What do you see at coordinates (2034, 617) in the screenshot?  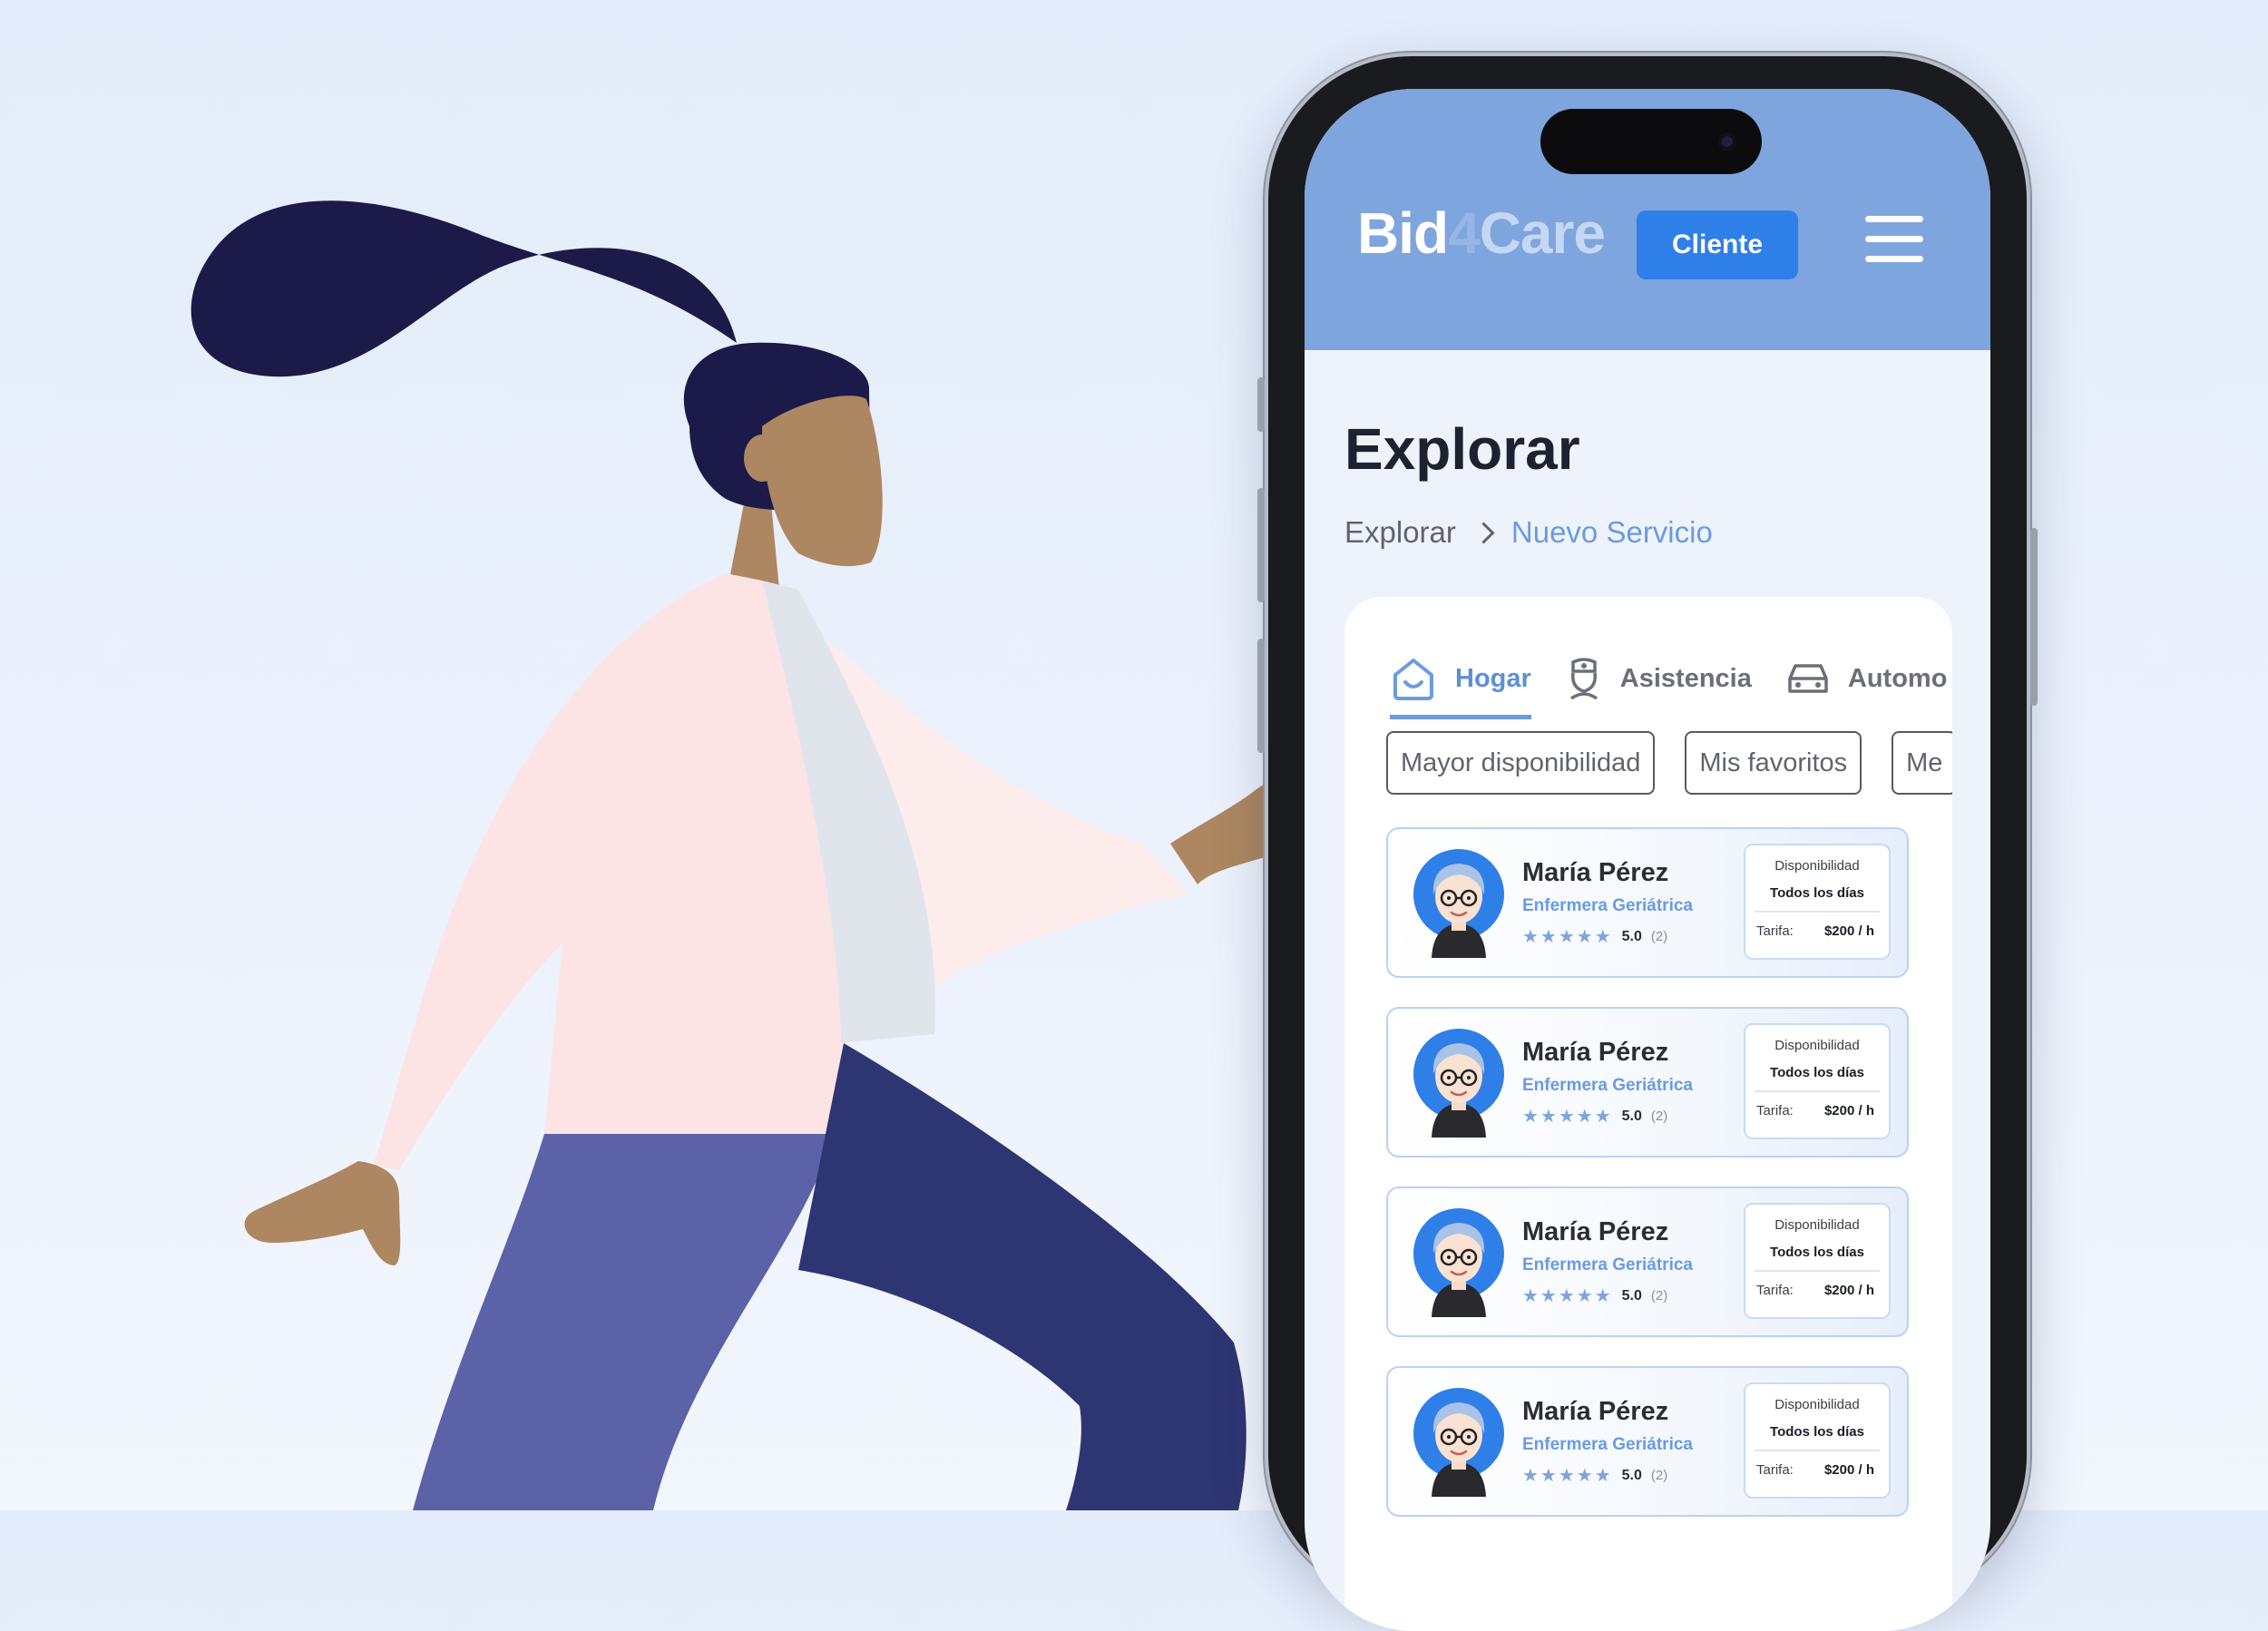 I see `phone-button-power` at bounding box center [2034, 617].